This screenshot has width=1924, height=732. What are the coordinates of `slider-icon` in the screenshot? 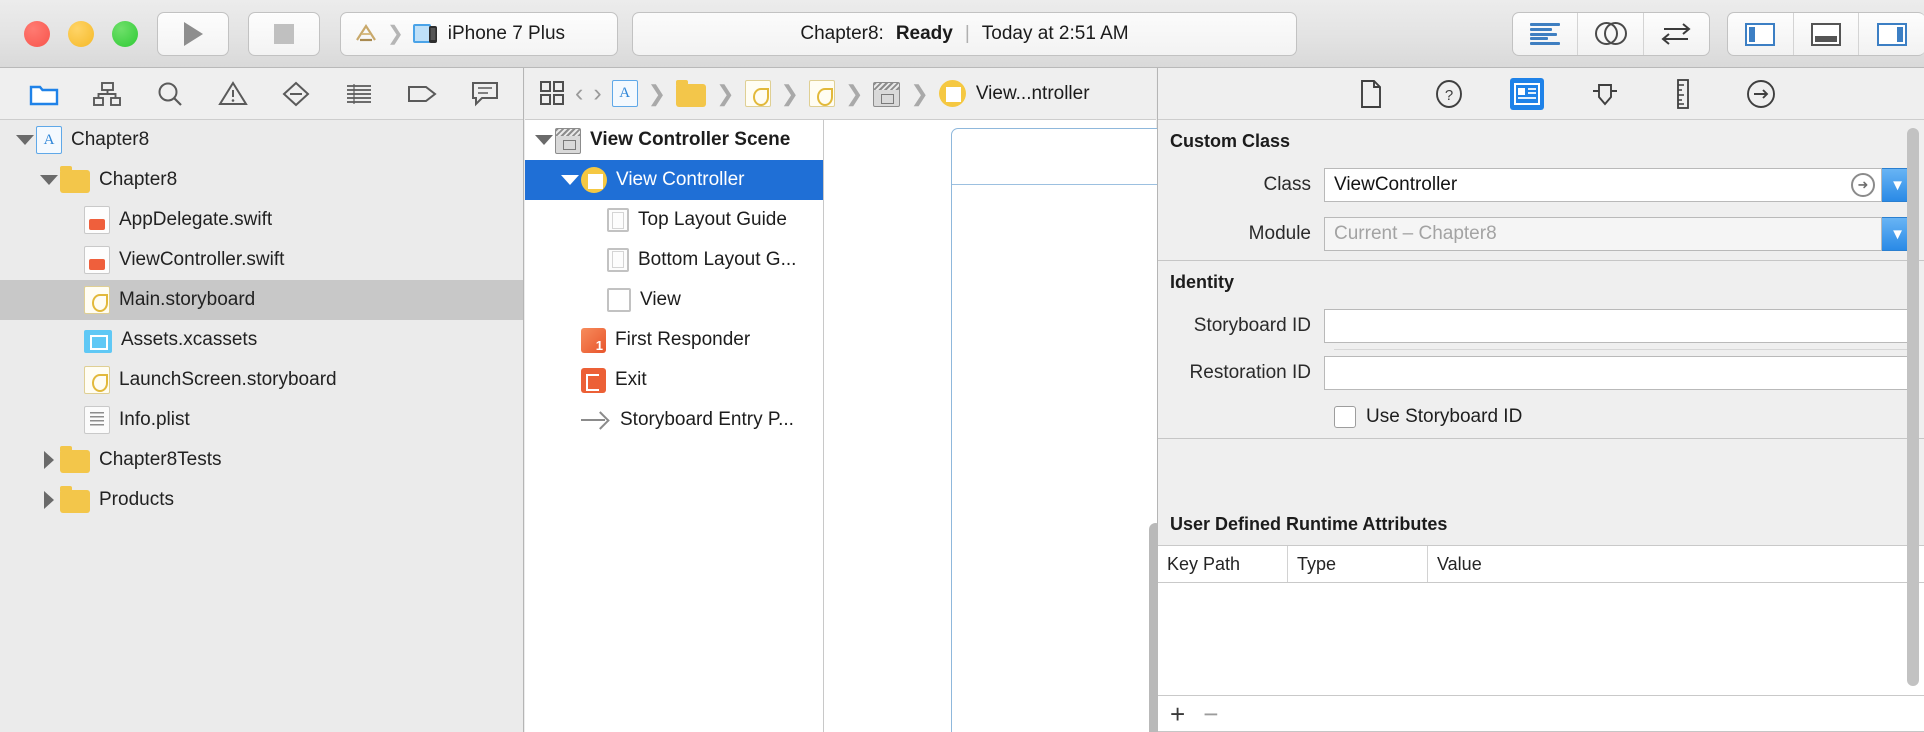 It's located at (1605, 94).